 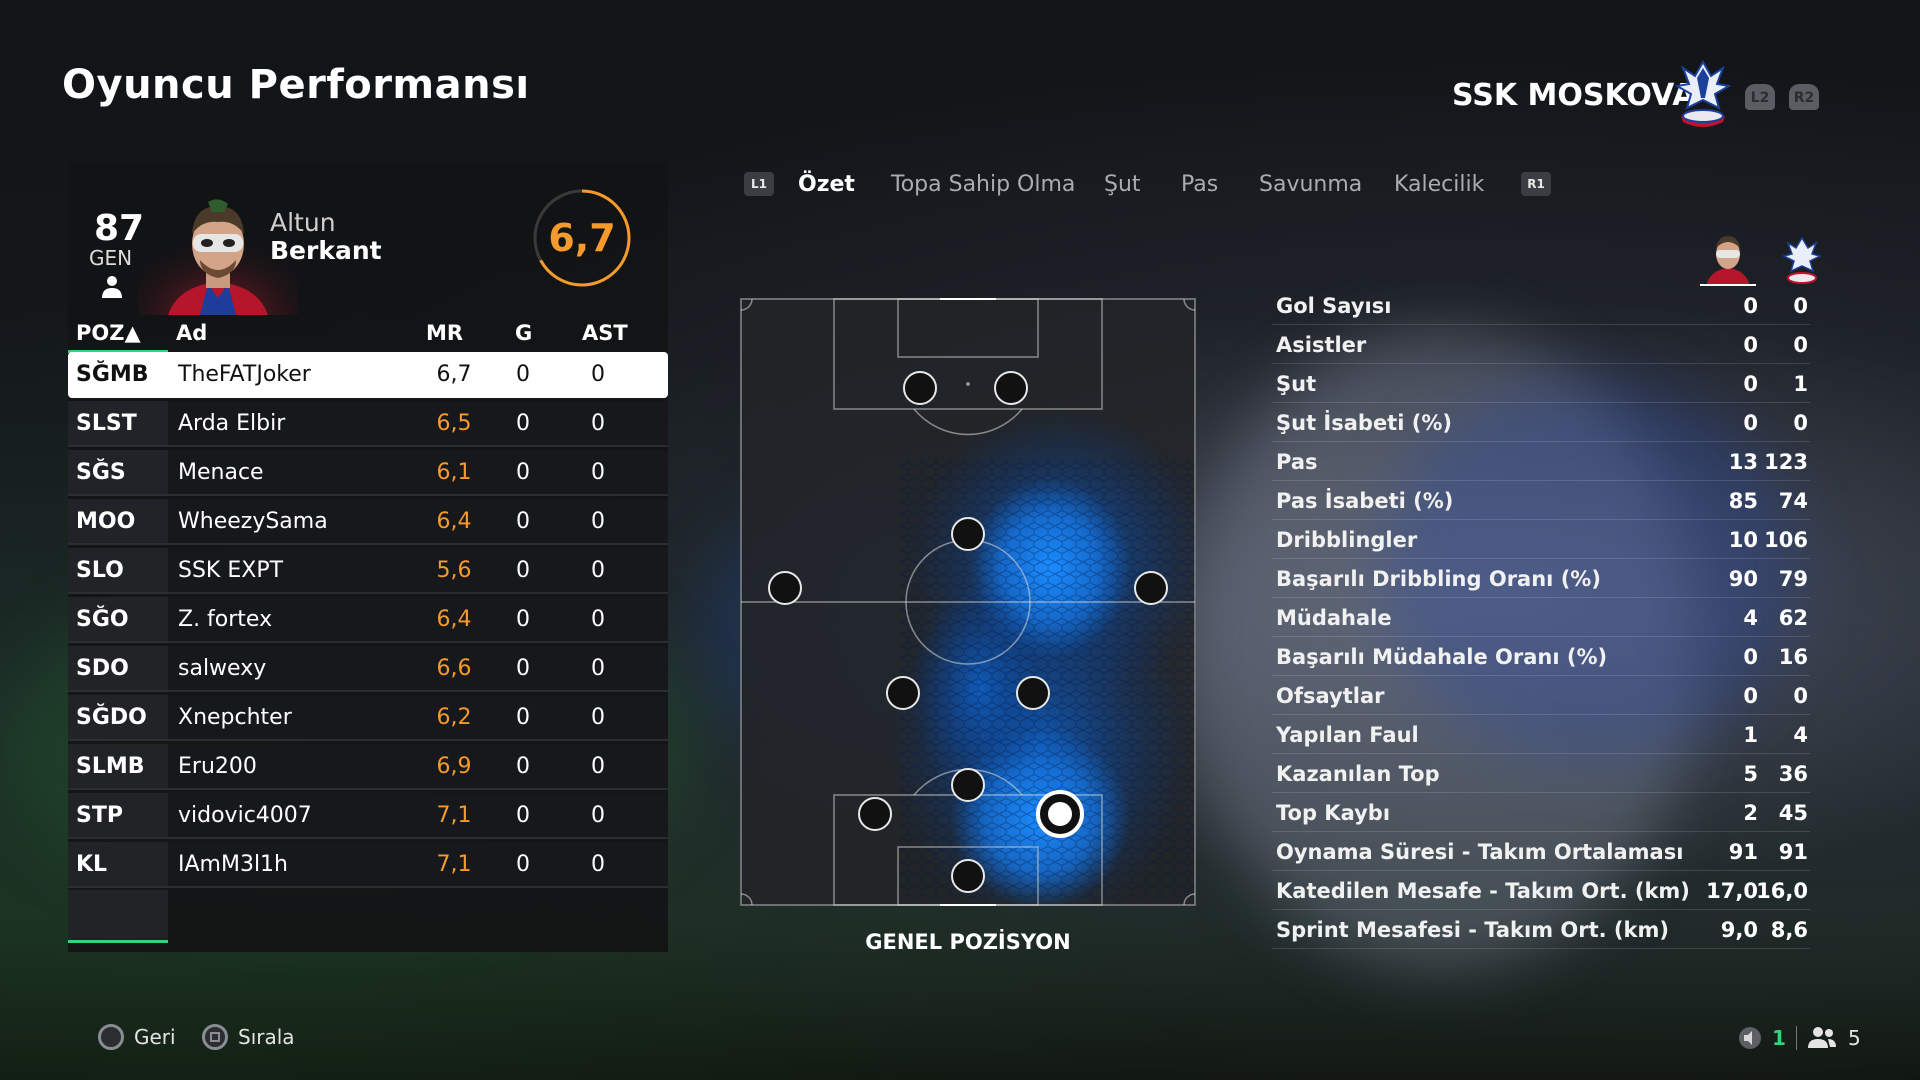 I want to click on stat-label: Top Kaybı, so click(x=1333, y=813).